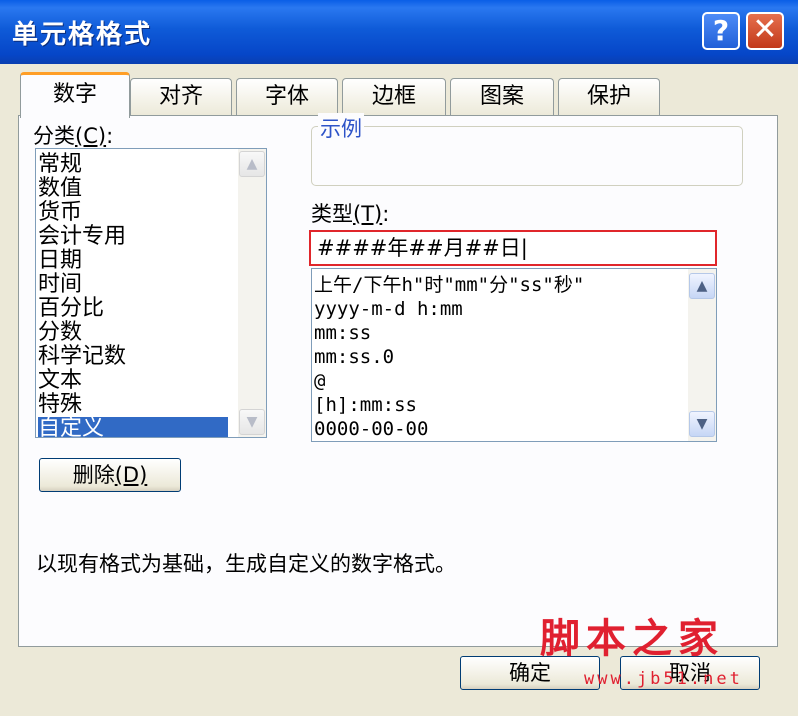 This screenshot has height=716, width=798. I want to click on close-icon: ✕, so click(765, 29).